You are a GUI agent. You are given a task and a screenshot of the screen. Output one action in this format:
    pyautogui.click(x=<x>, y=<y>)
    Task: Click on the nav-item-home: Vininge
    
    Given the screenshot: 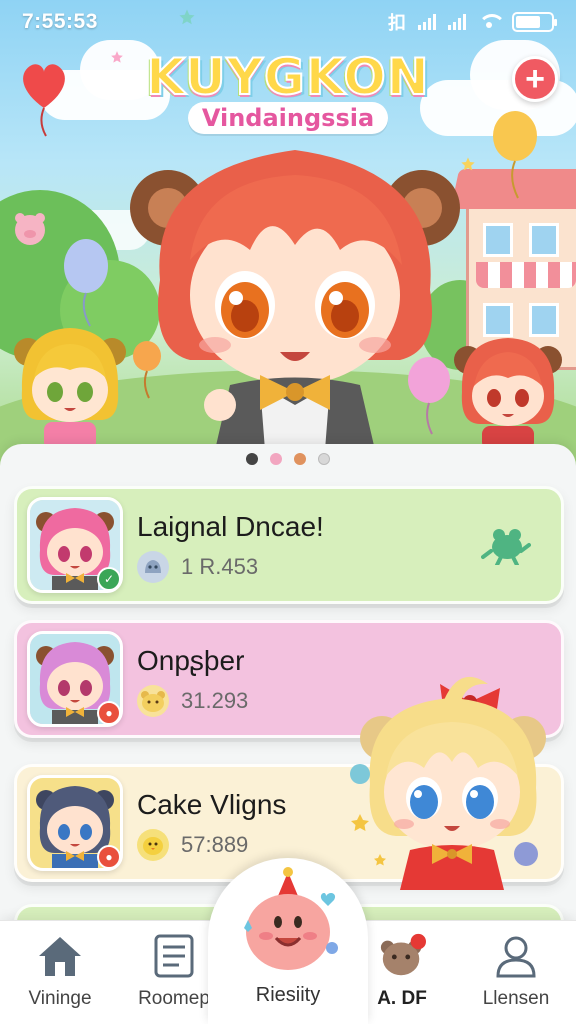 What is the action you would take?
    pyautogui.click(x=60, y=971)
    